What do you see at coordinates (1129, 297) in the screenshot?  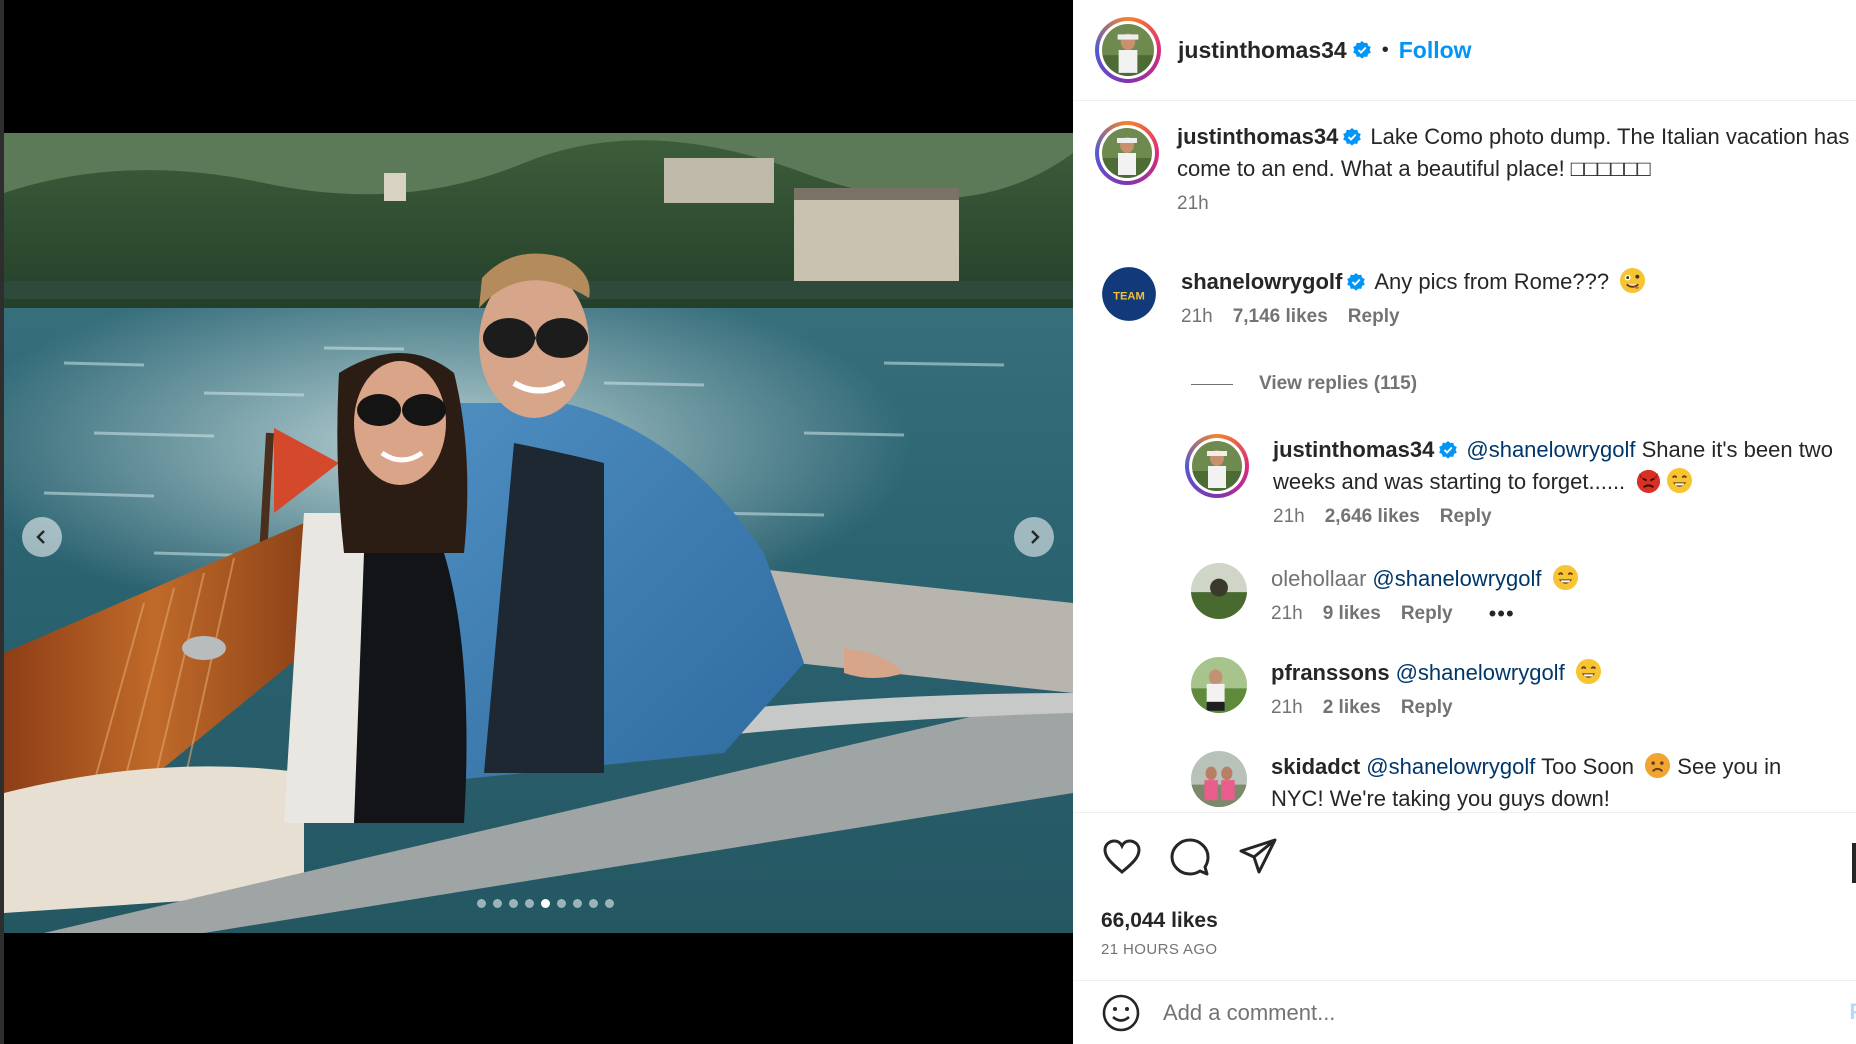 I see `svg-text: TEAM` at bounding box center [1129, 297].